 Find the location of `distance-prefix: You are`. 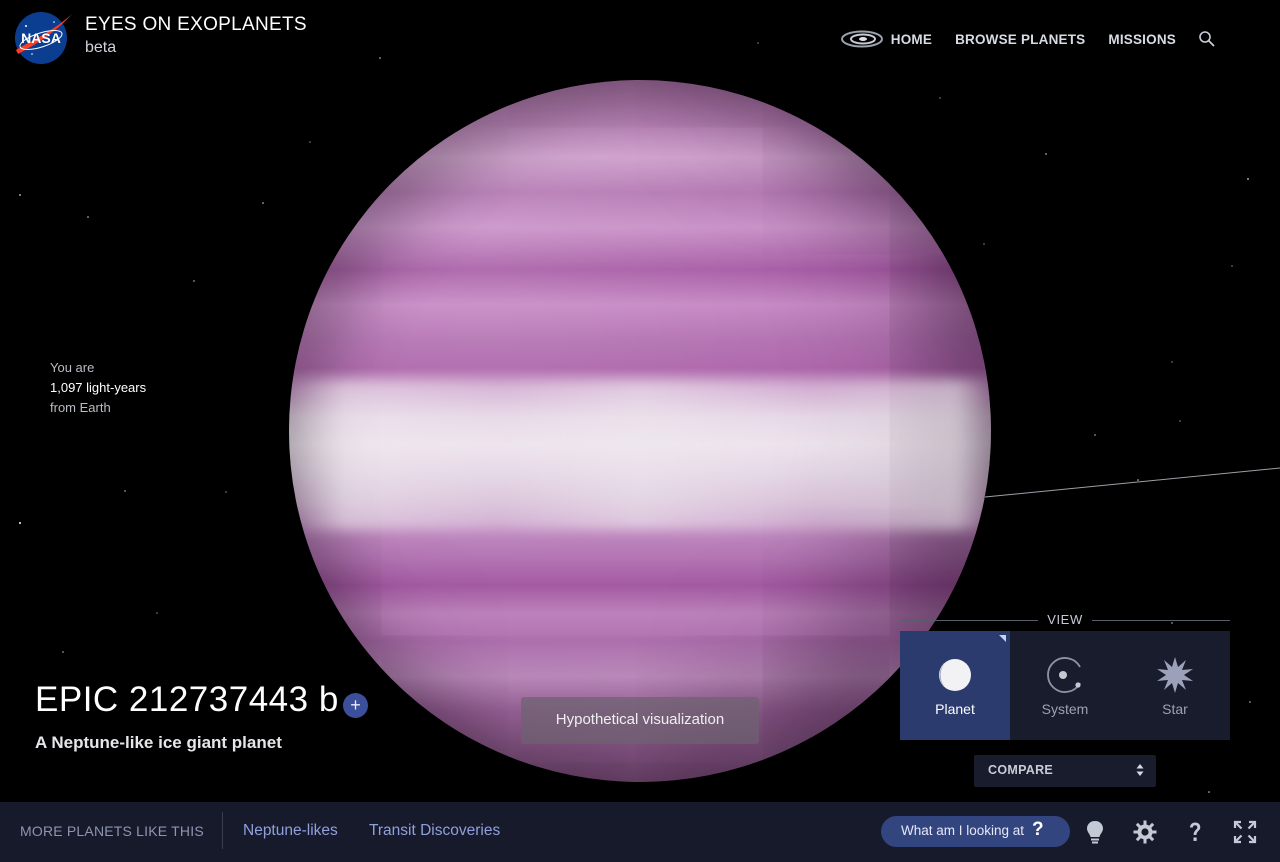

distance-prefix: You are is located at coordinates (72, 367).